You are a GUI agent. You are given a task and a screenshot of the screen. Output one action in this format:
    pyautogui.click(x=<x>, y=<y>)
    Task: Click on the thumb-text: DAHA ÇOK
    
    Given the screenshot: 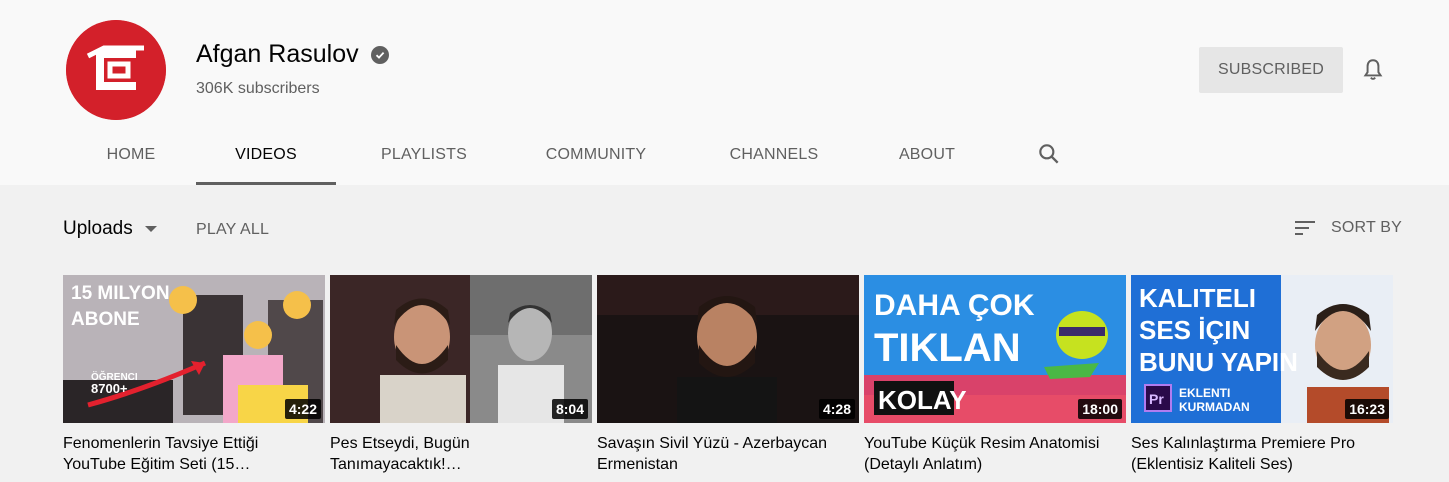 What is the action you would take?
    pyautogui.click(x=954, y=305)
    